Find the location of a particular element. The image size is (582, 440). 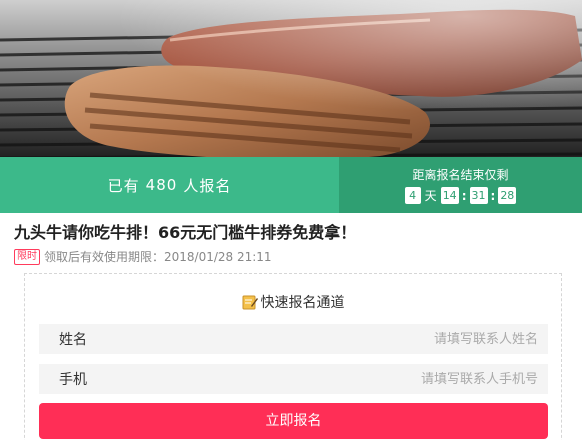

name-input is located at coordinates (353, 339).